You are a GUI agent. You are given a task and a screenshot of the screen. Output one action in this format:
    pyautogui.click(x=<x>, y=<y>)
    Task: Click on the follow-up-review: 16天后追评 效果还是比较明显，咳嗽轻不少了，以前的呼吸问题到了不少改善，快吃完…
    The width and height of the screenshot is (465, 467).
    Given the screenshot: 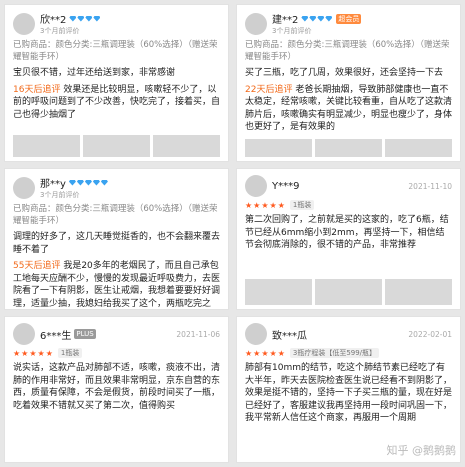 What is the action you would take?
    pyautogui.click(x=116, y=103)
    